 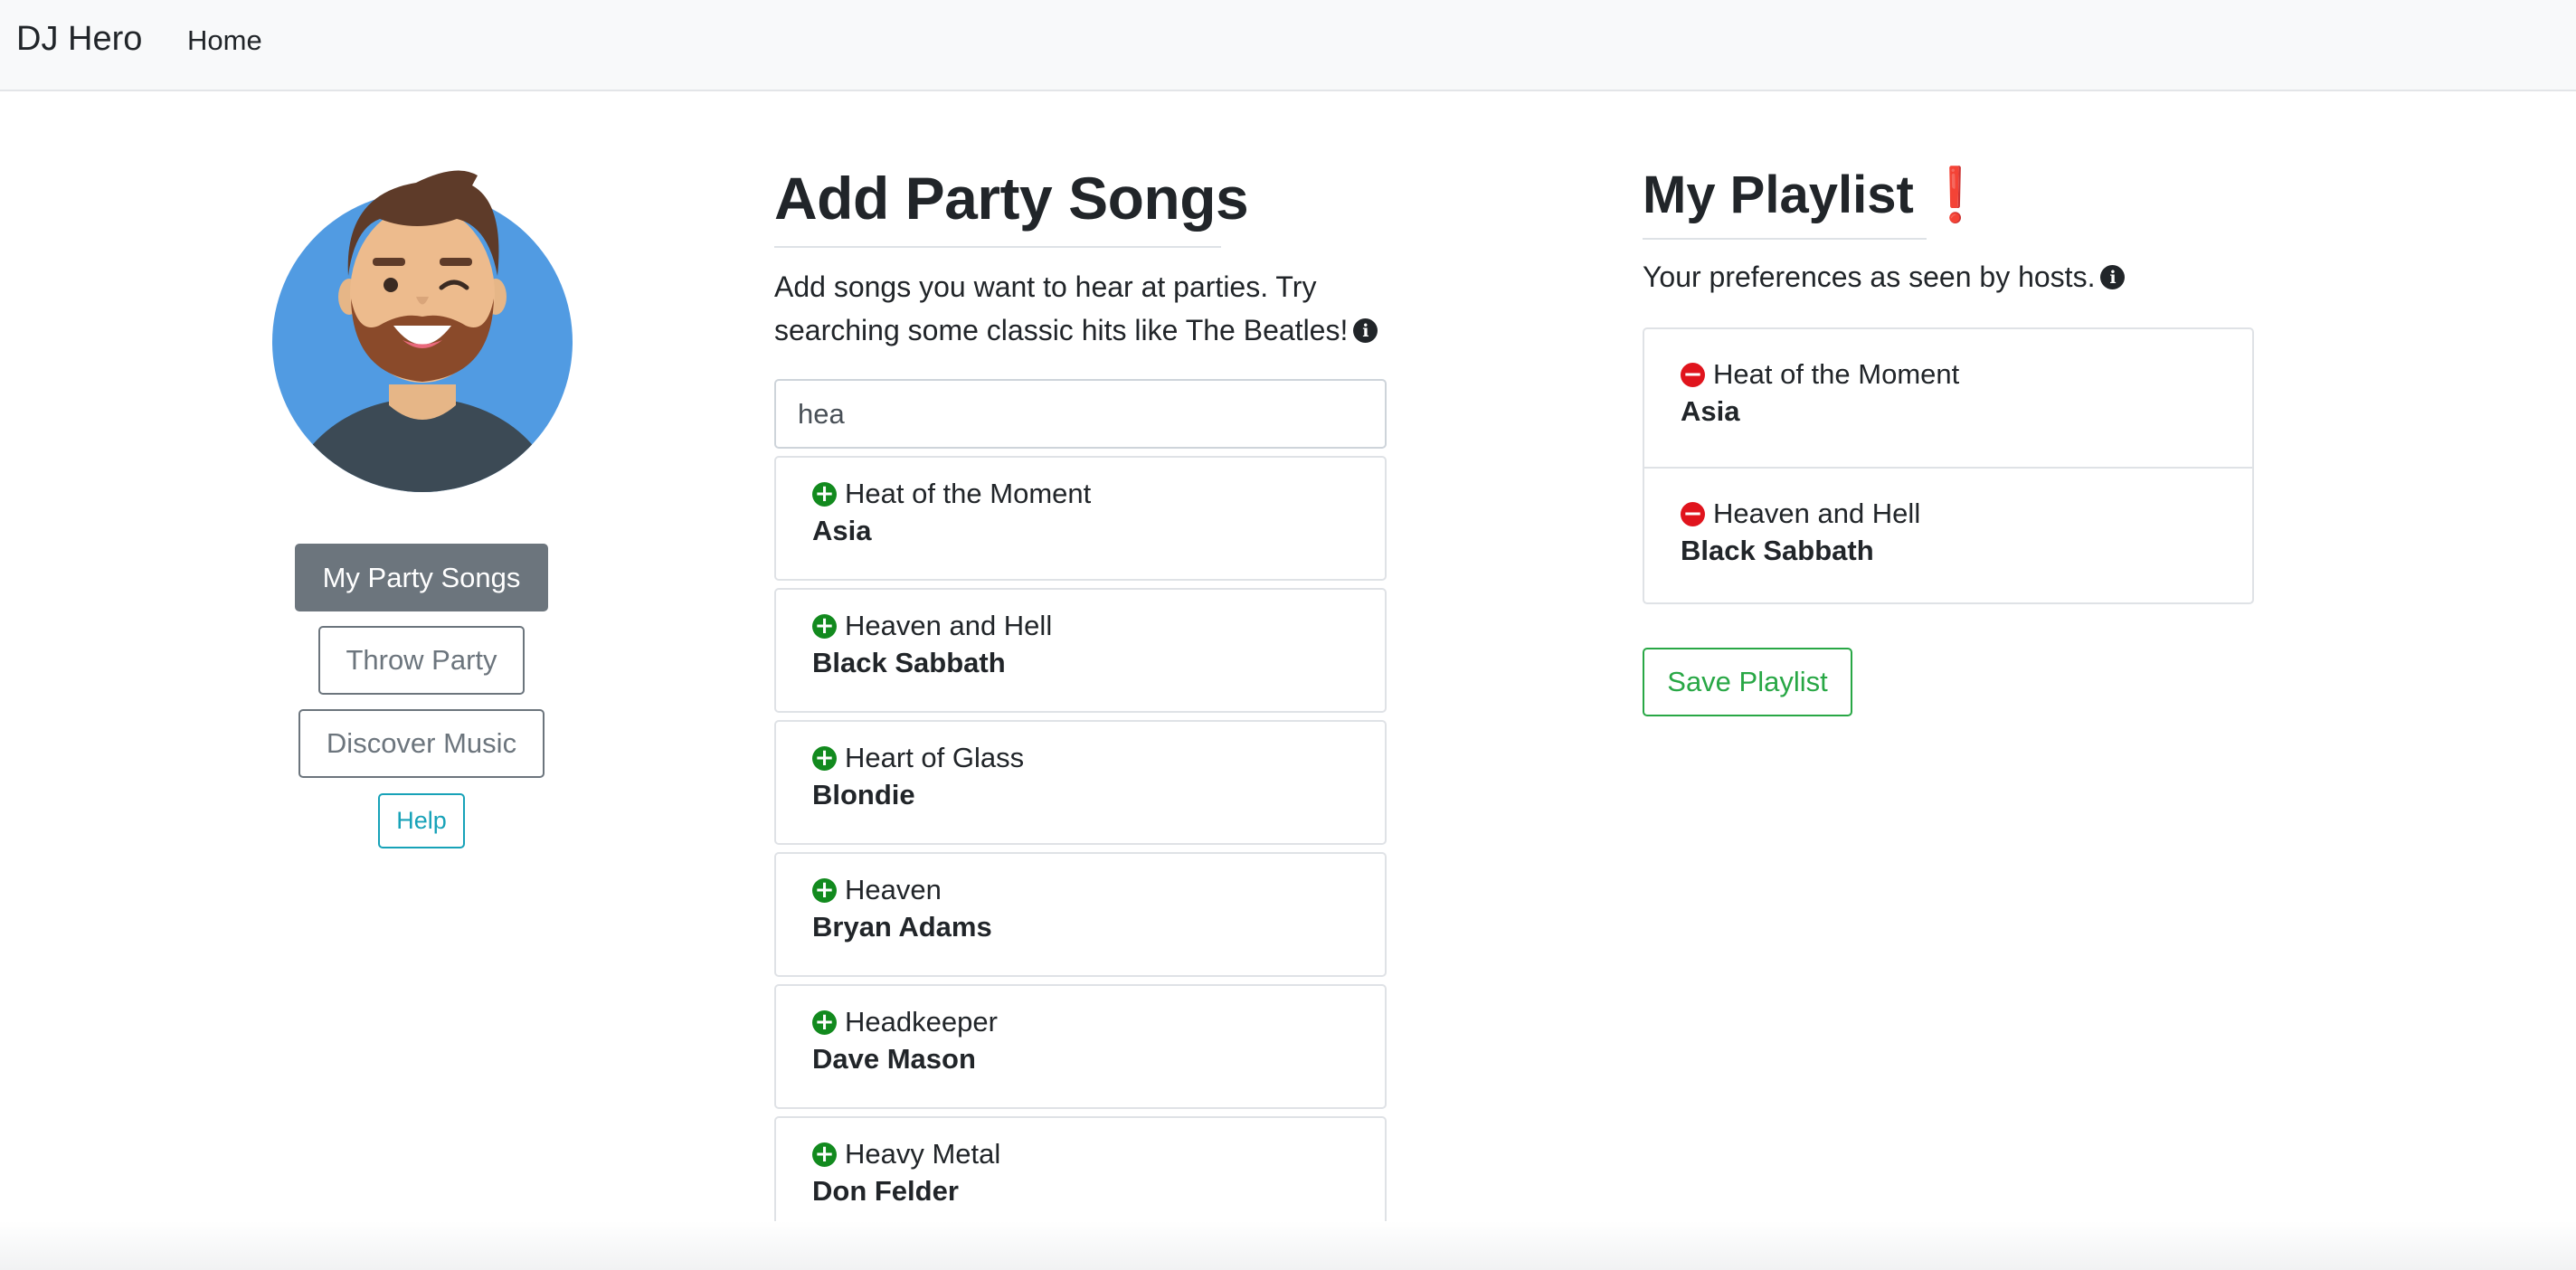 What do you see at coordinates (935, 757) in the screenshot?
I see `song-title: Heart of Glass` at bounding box center [935, 757].